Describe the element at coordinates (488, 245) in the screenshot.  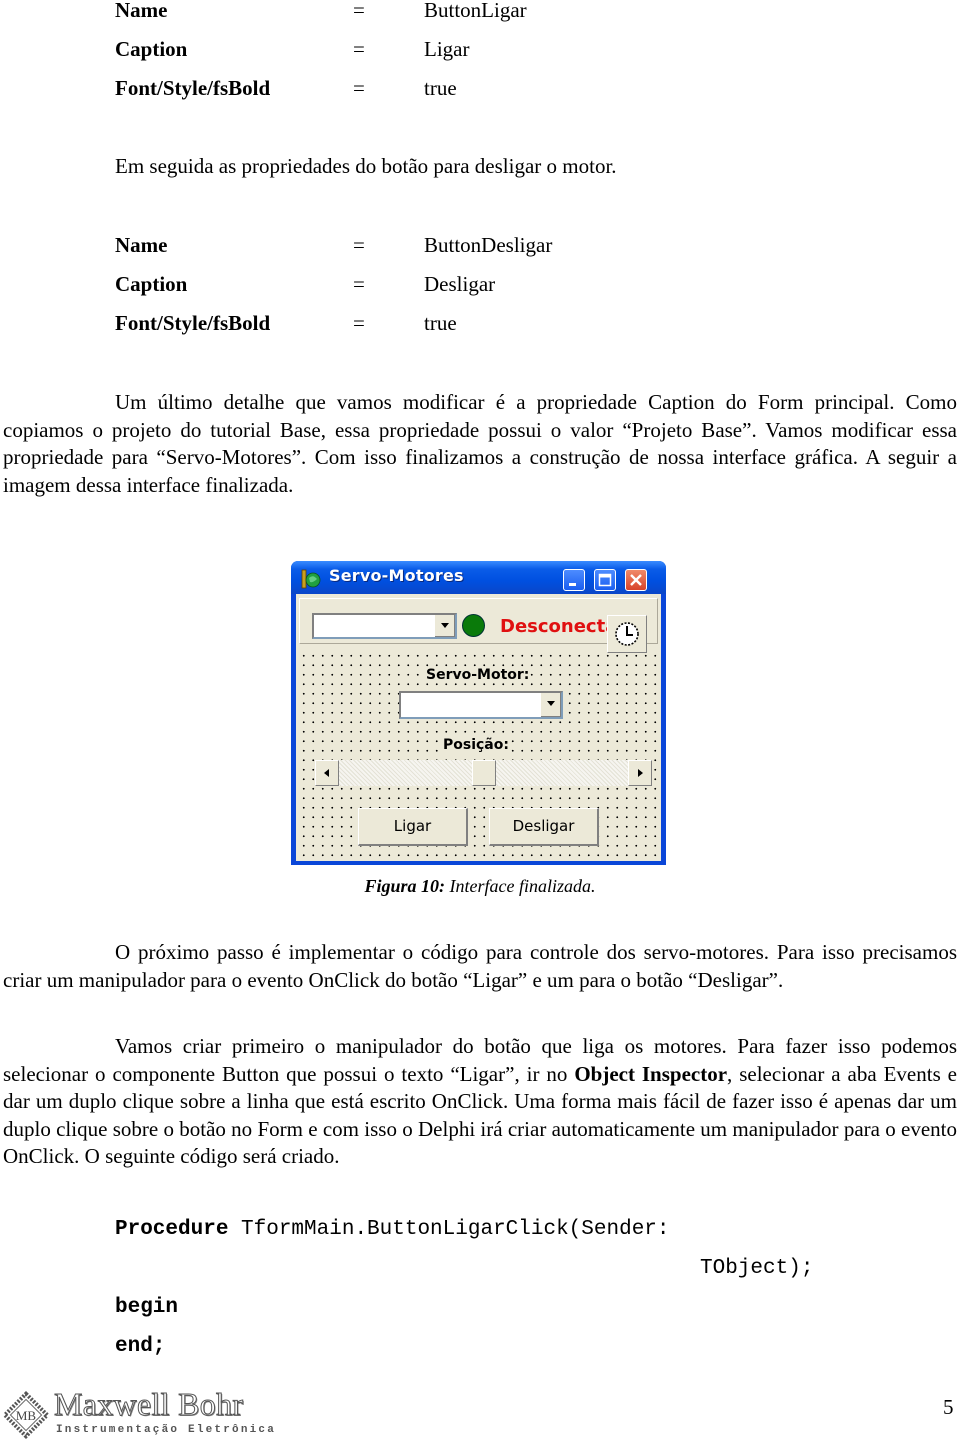
I see `property-value: ButtonDesligar` at that location.